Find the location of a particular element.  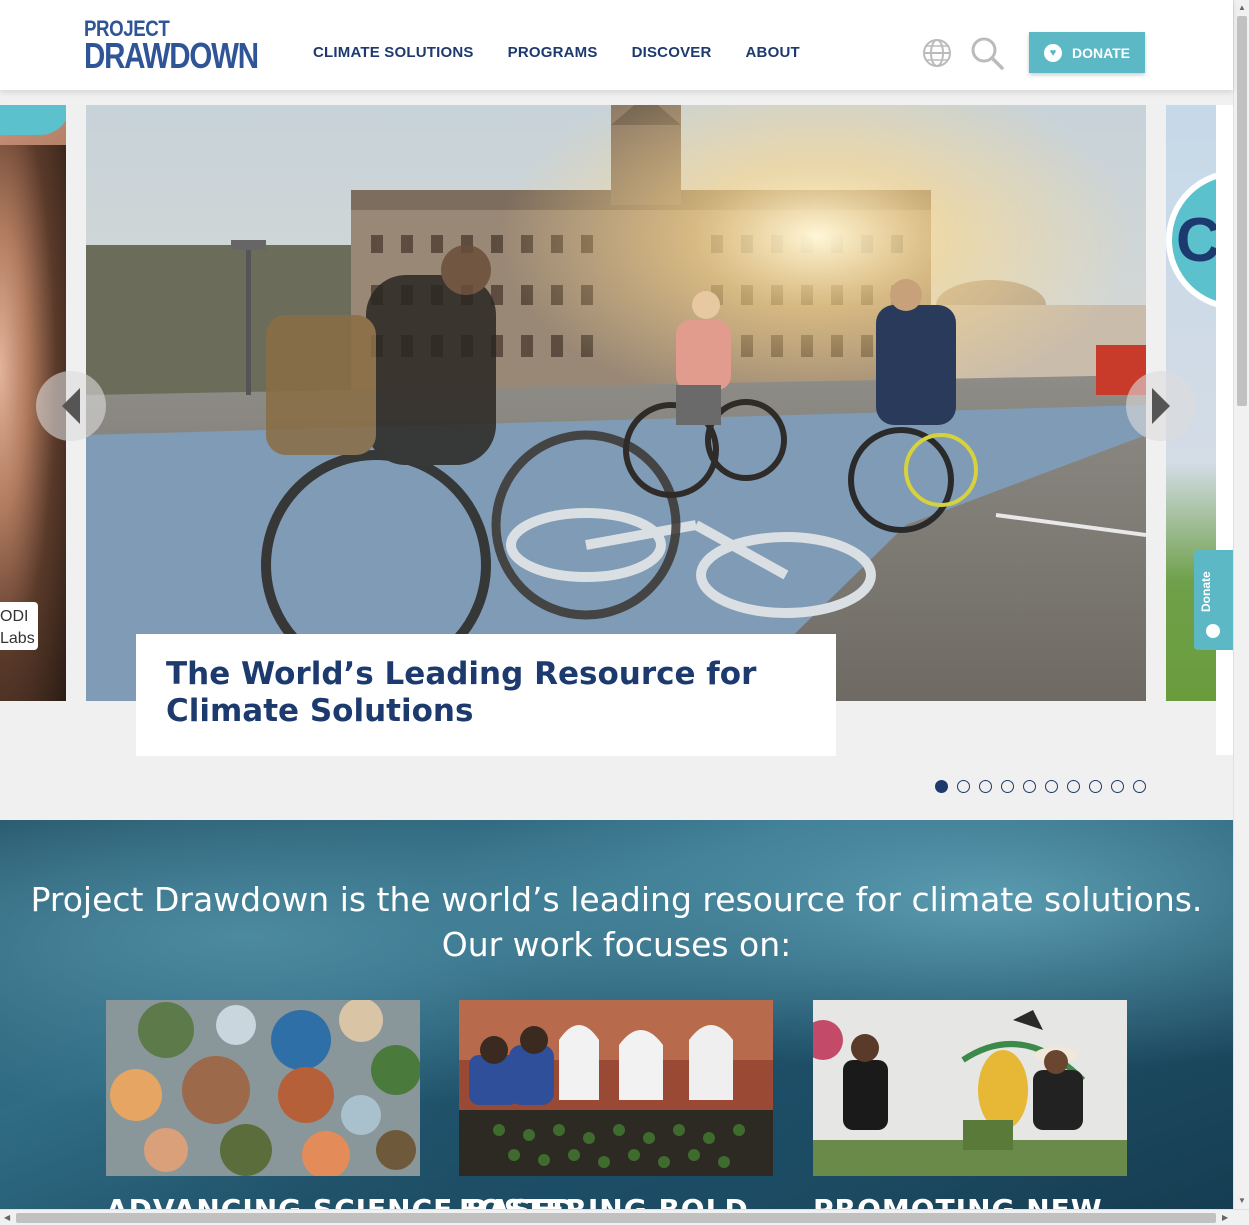

vertical-scroll-thumb is located at coordinates (1242, 211).